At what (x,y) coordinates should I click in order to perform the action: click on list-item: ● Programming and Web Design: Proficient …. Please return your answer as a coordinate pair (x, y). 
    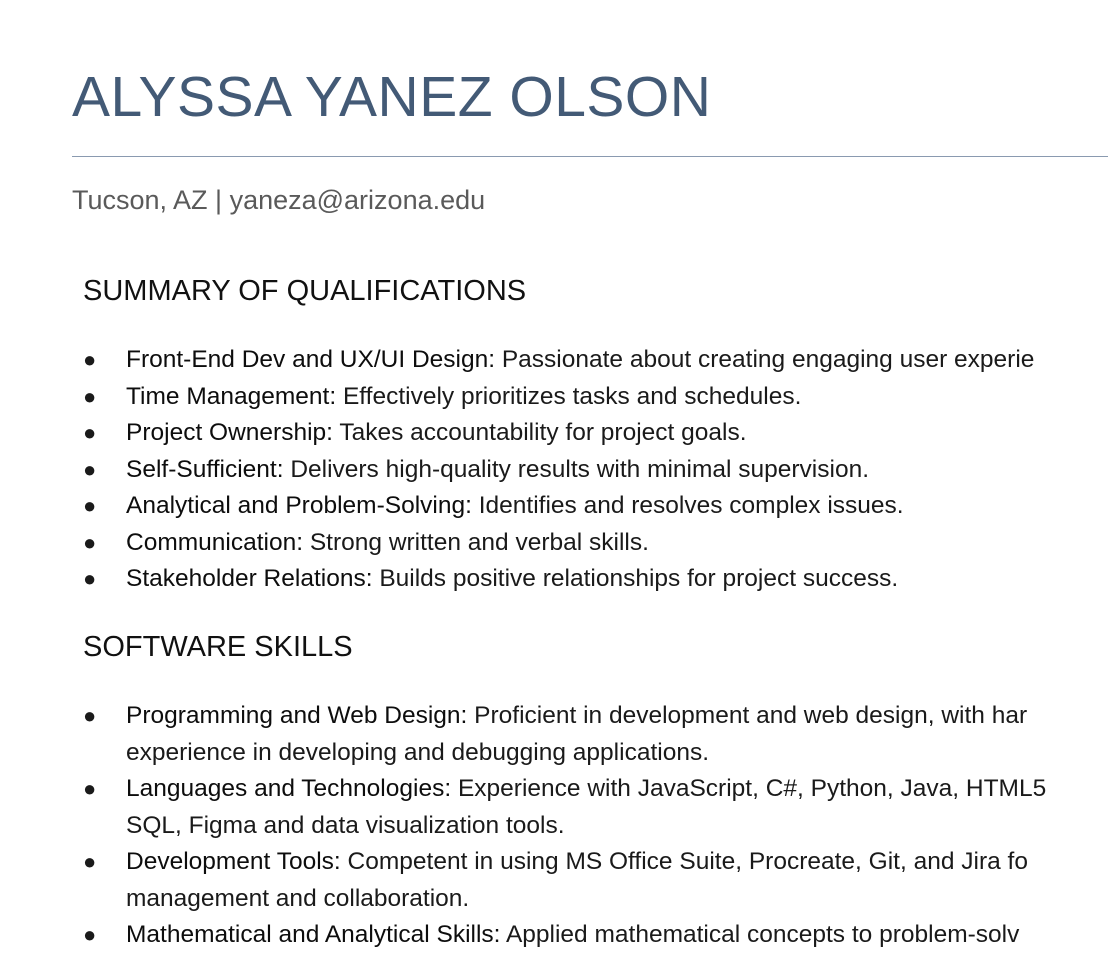
    Looking at the image, I should click on (595, 734).